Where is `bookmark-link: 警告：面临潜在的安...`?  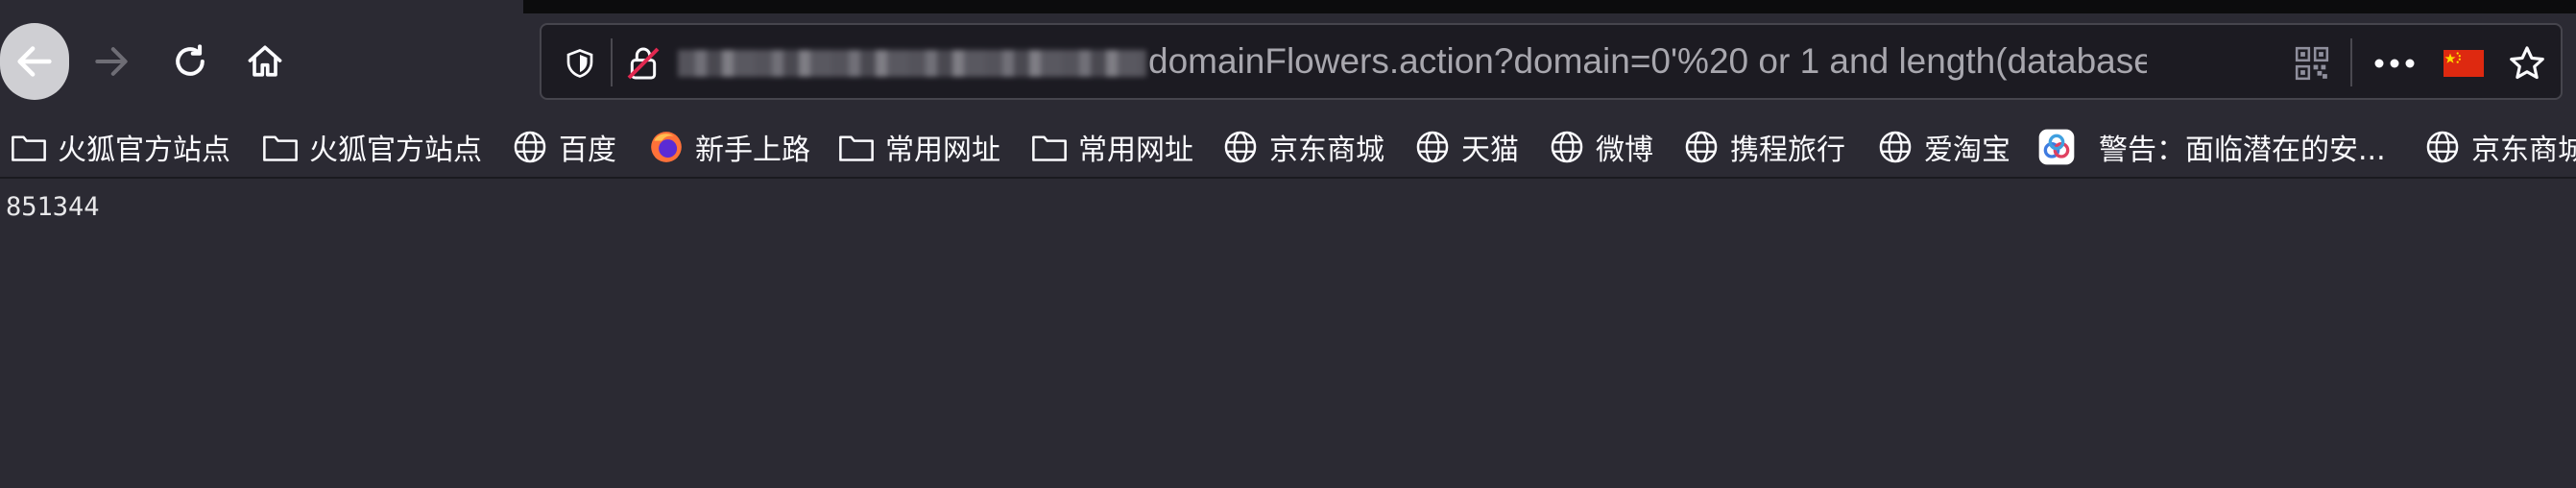 bookmark-link: 警告：面临潜在的安... is located at coordinates (2211, 147).